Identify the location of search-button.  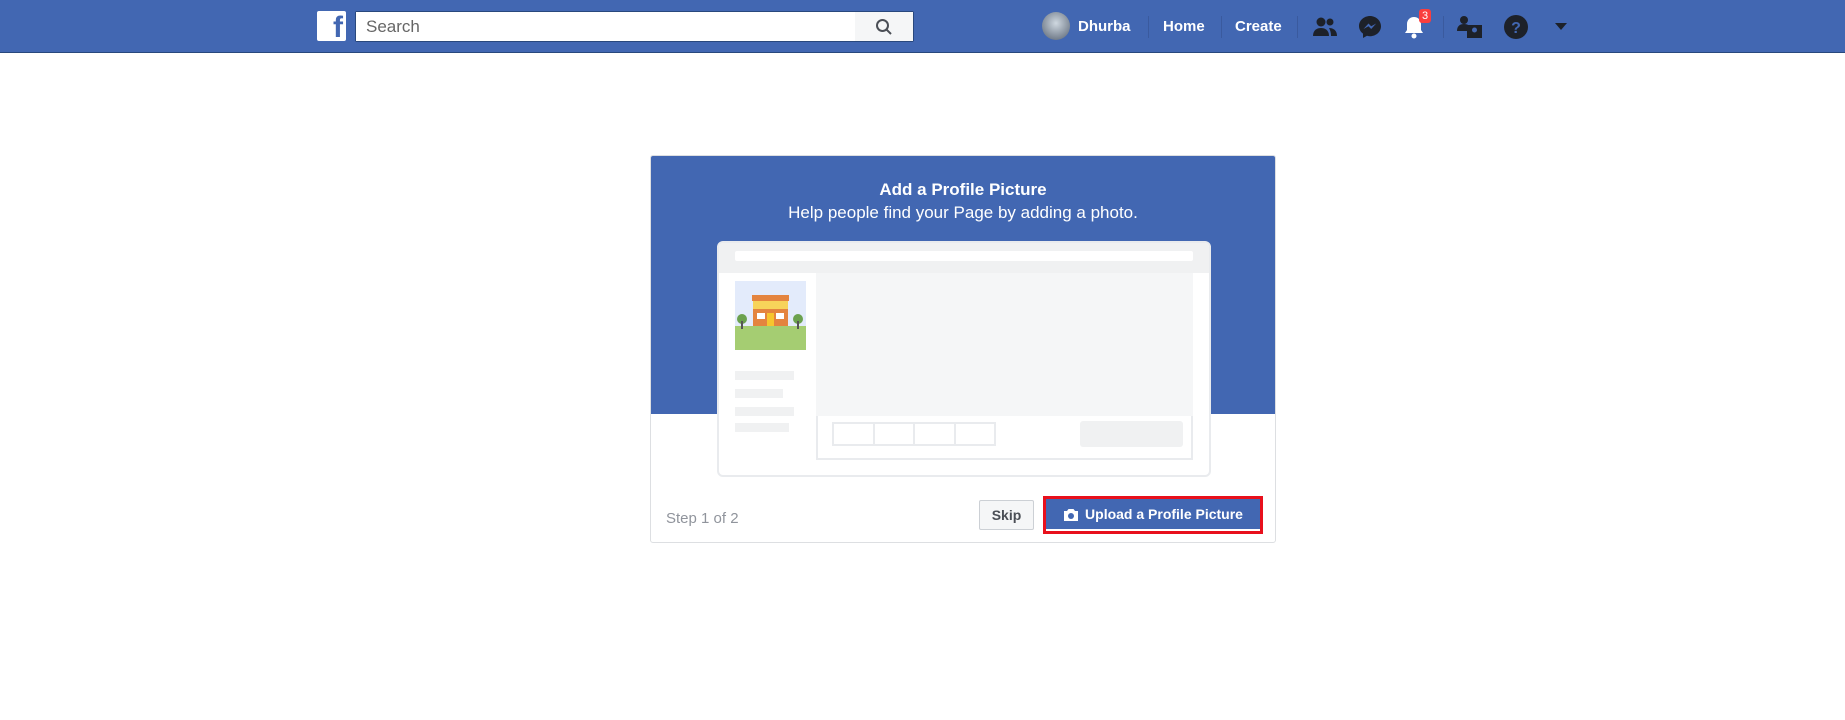
(884, 26).